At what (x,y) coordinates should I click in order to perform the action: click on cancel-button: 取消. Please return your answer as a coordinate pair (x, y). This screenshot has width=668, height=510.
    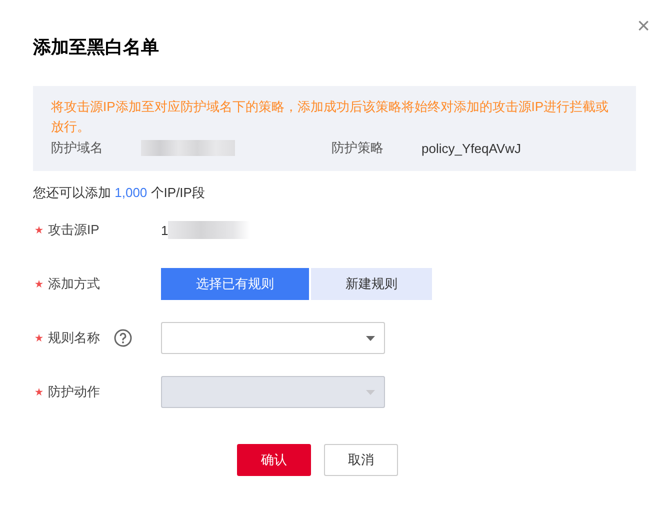
    Looking at the image, I should click on (361, 460).